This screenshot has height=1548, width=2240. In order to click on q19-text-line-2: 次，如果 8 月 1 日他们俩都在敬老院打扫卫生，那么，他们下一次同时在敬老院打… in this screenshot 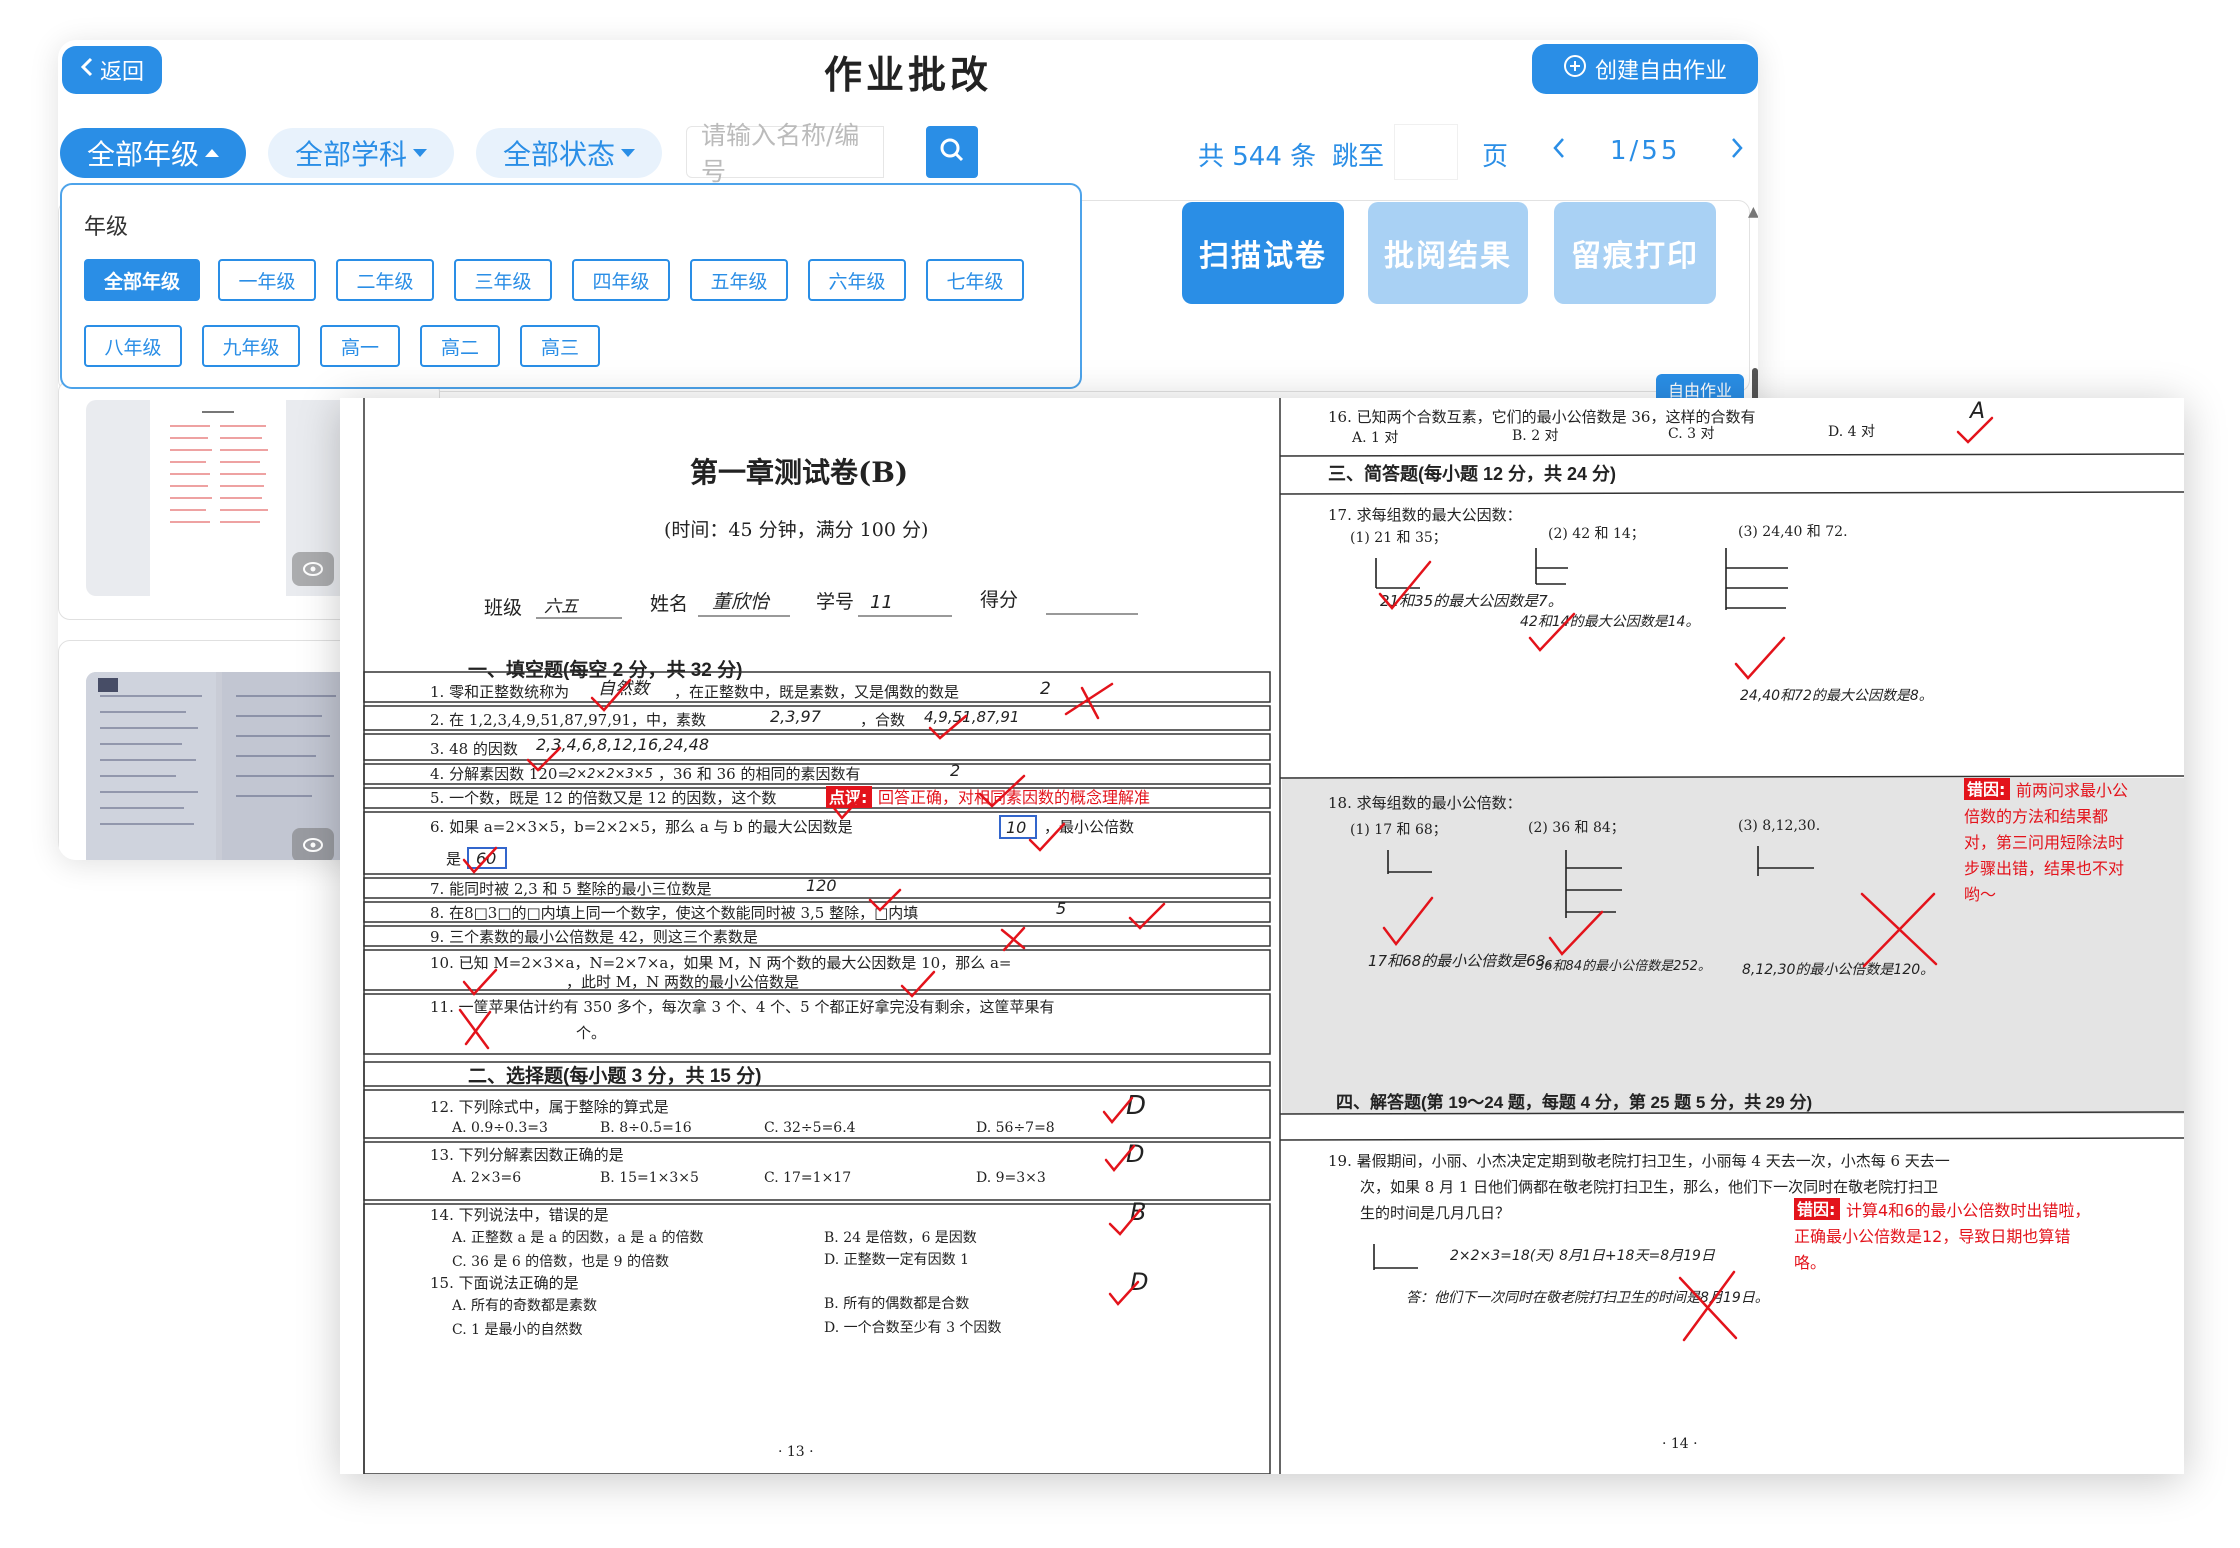, I will do `click(1649, 1187)`.